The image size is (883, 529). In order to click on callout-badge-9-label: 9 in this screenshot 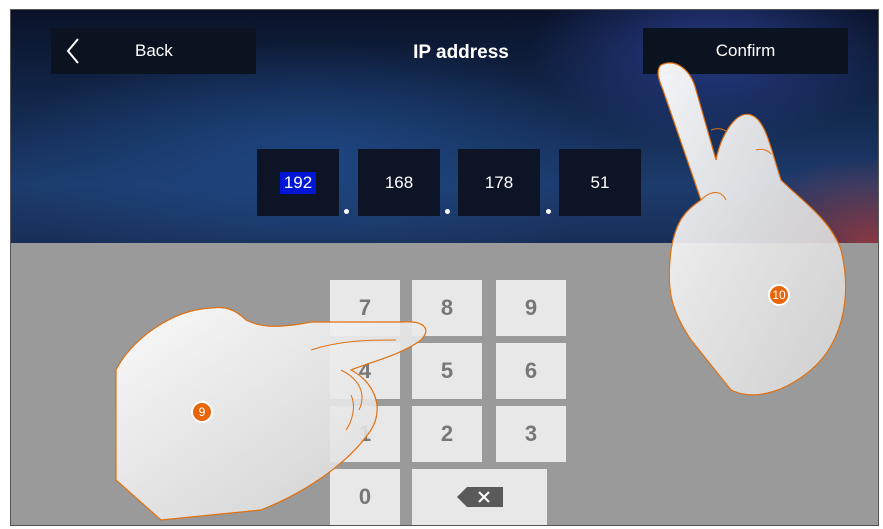, I will do `click(202, 412)`.